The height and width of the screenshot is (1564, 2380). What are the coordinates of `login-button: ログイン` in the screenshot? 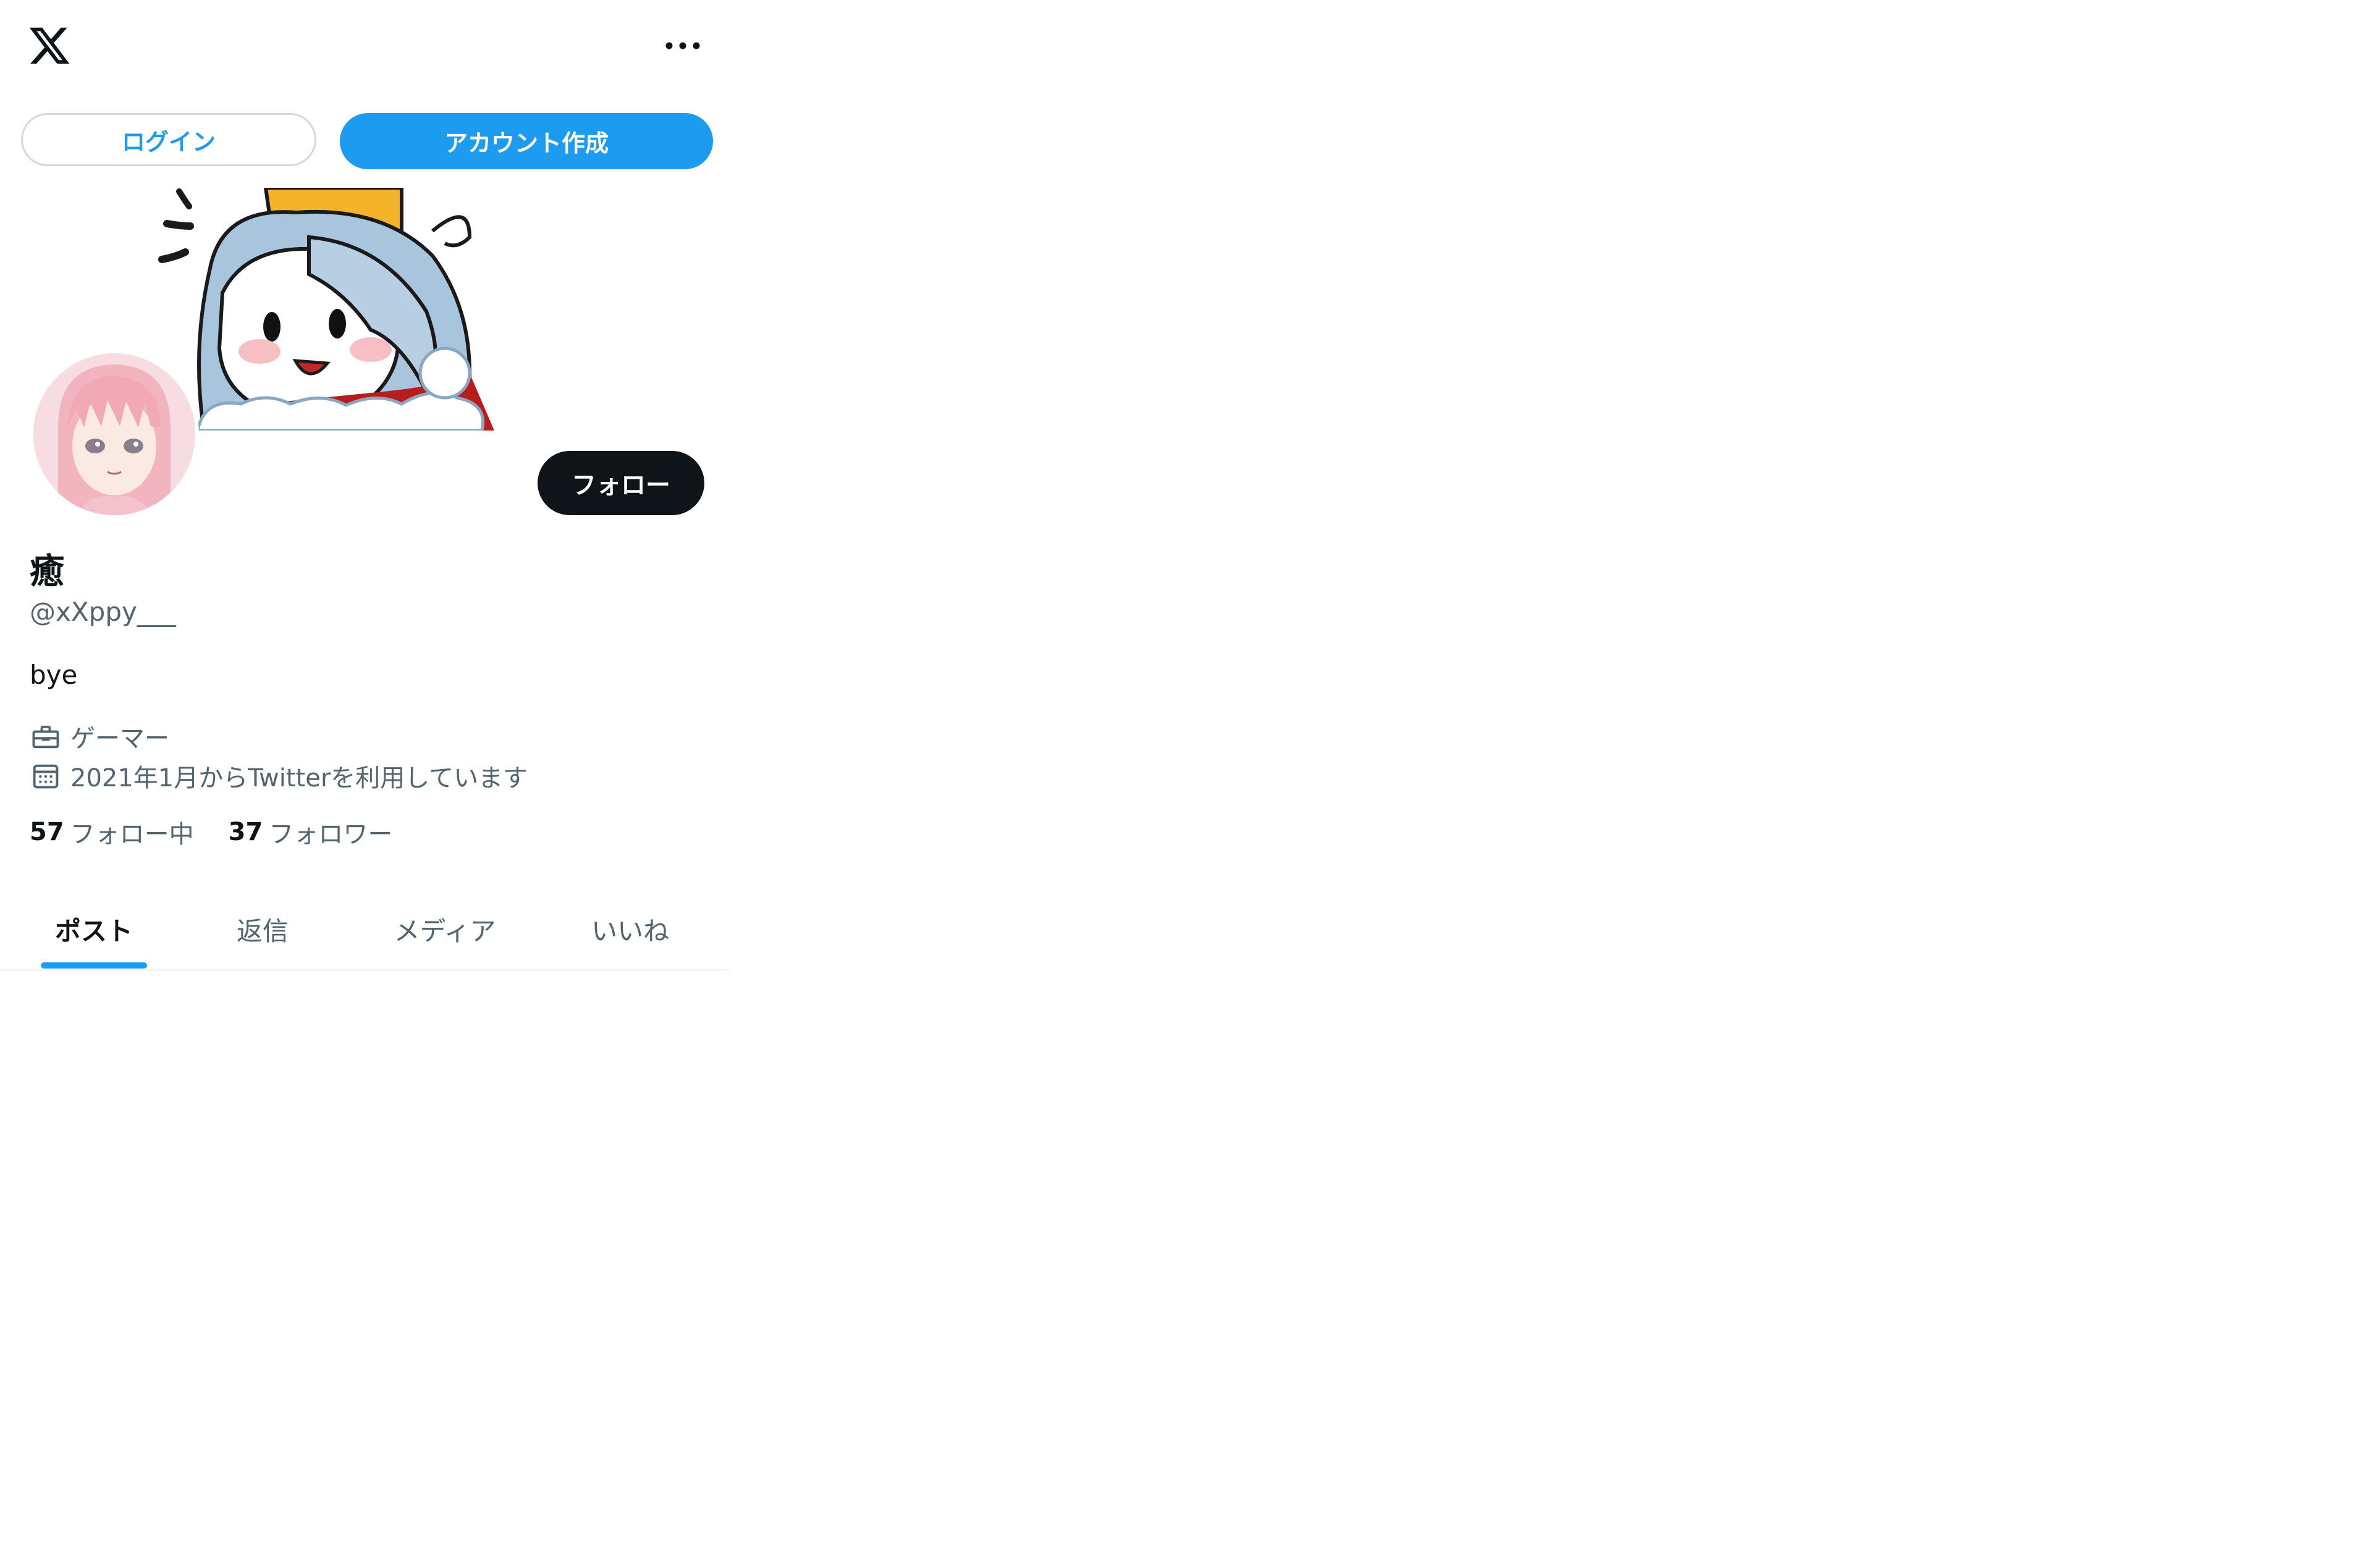 It's located at (168, 139).